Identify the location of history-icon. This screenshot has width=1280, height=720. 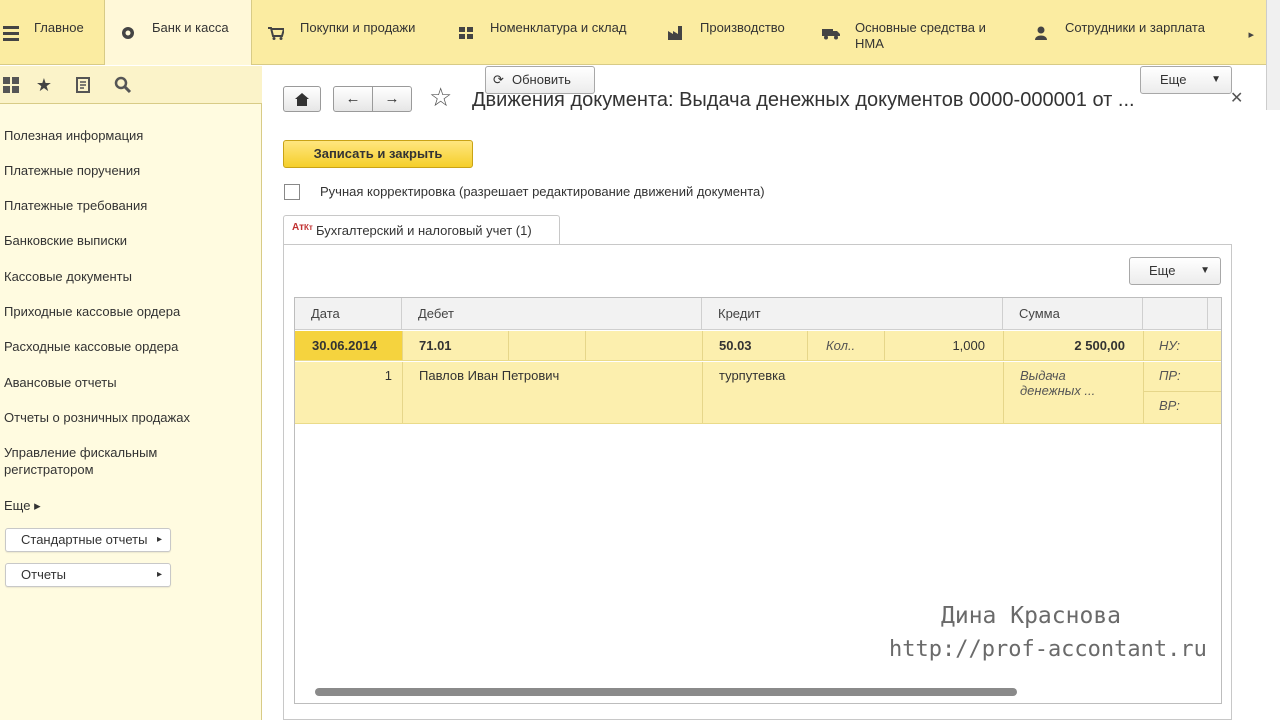
(84, 85).